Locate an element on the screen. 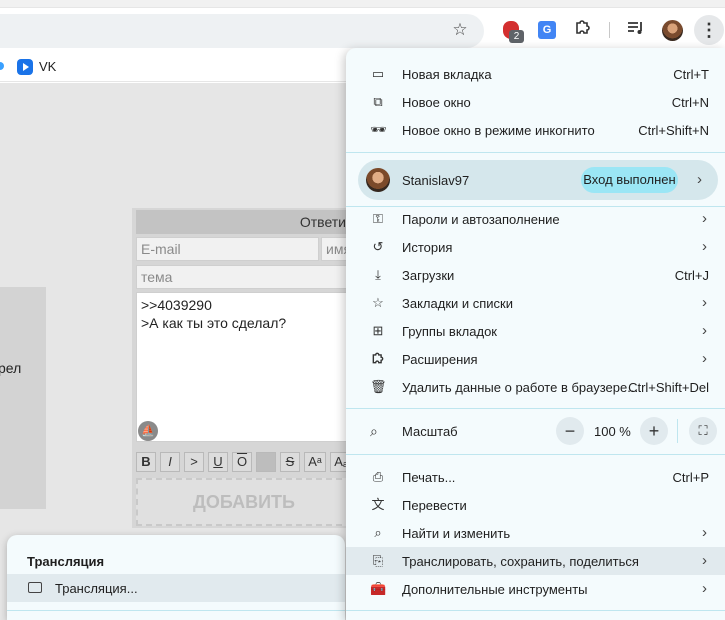  zoom-in-button: + is located at coordinates (654, 431).